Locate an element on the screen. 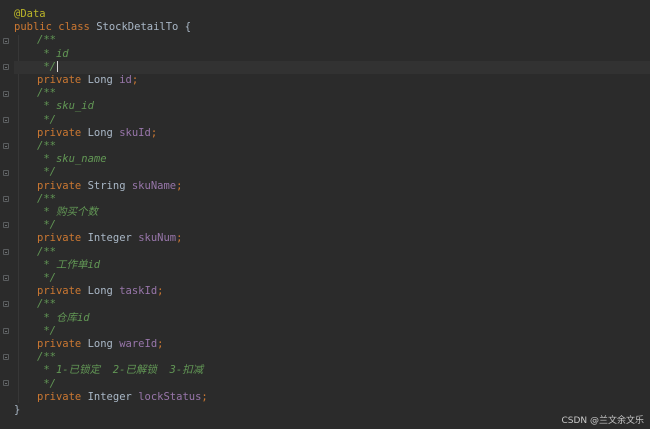  brace-token: } is located at coordinates (17, 410).